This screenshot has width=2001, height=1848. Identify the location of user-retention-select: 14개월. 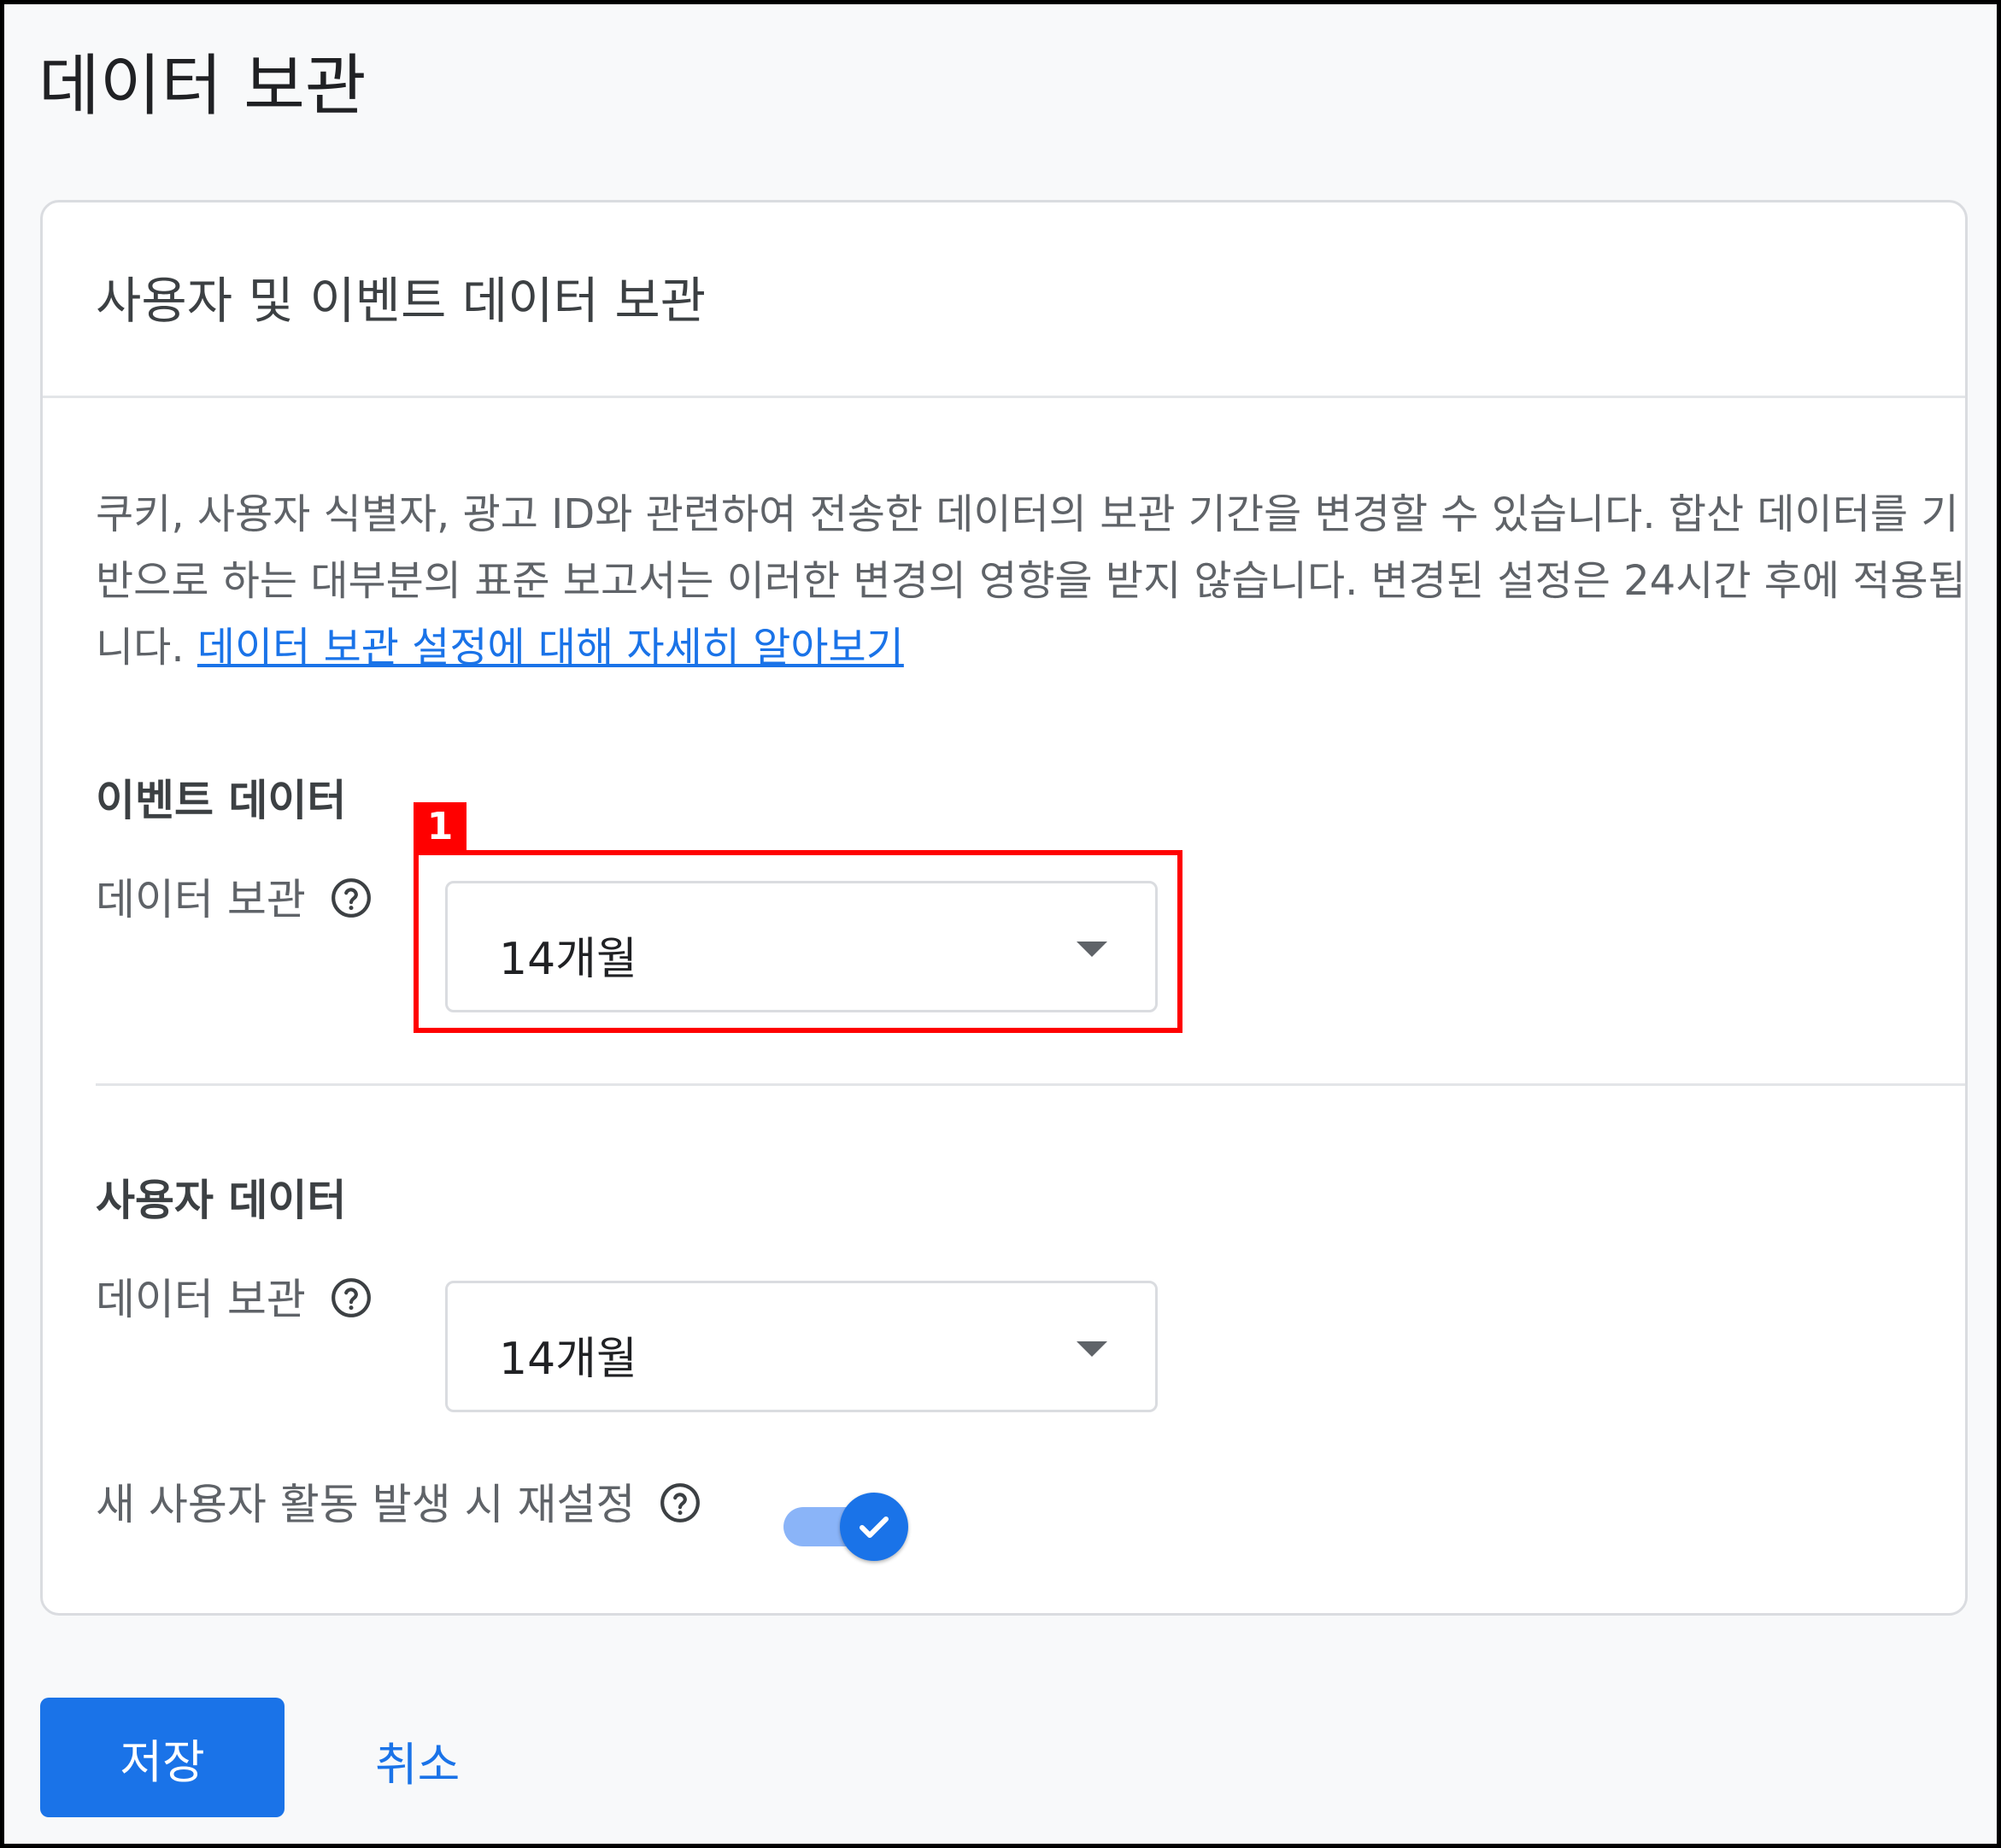
(801, 1346).